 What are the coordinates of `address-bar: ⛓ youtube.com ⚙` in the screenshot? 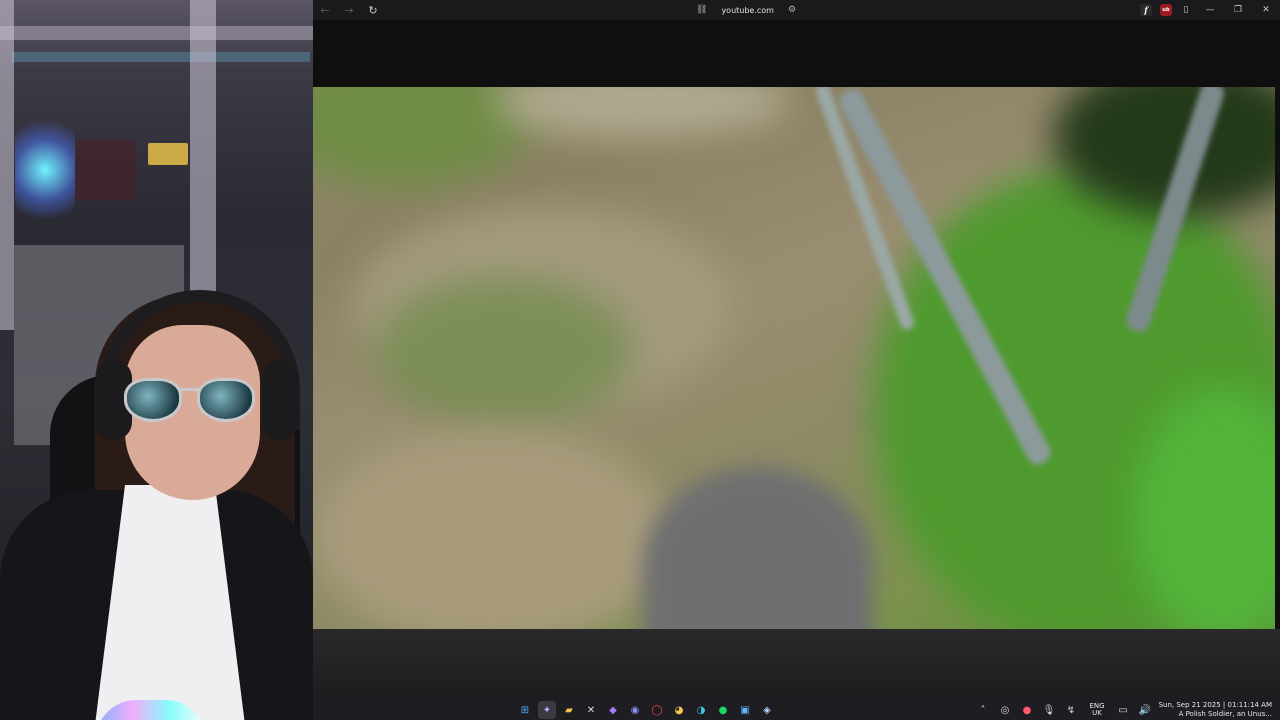 It's located at (746, 10).